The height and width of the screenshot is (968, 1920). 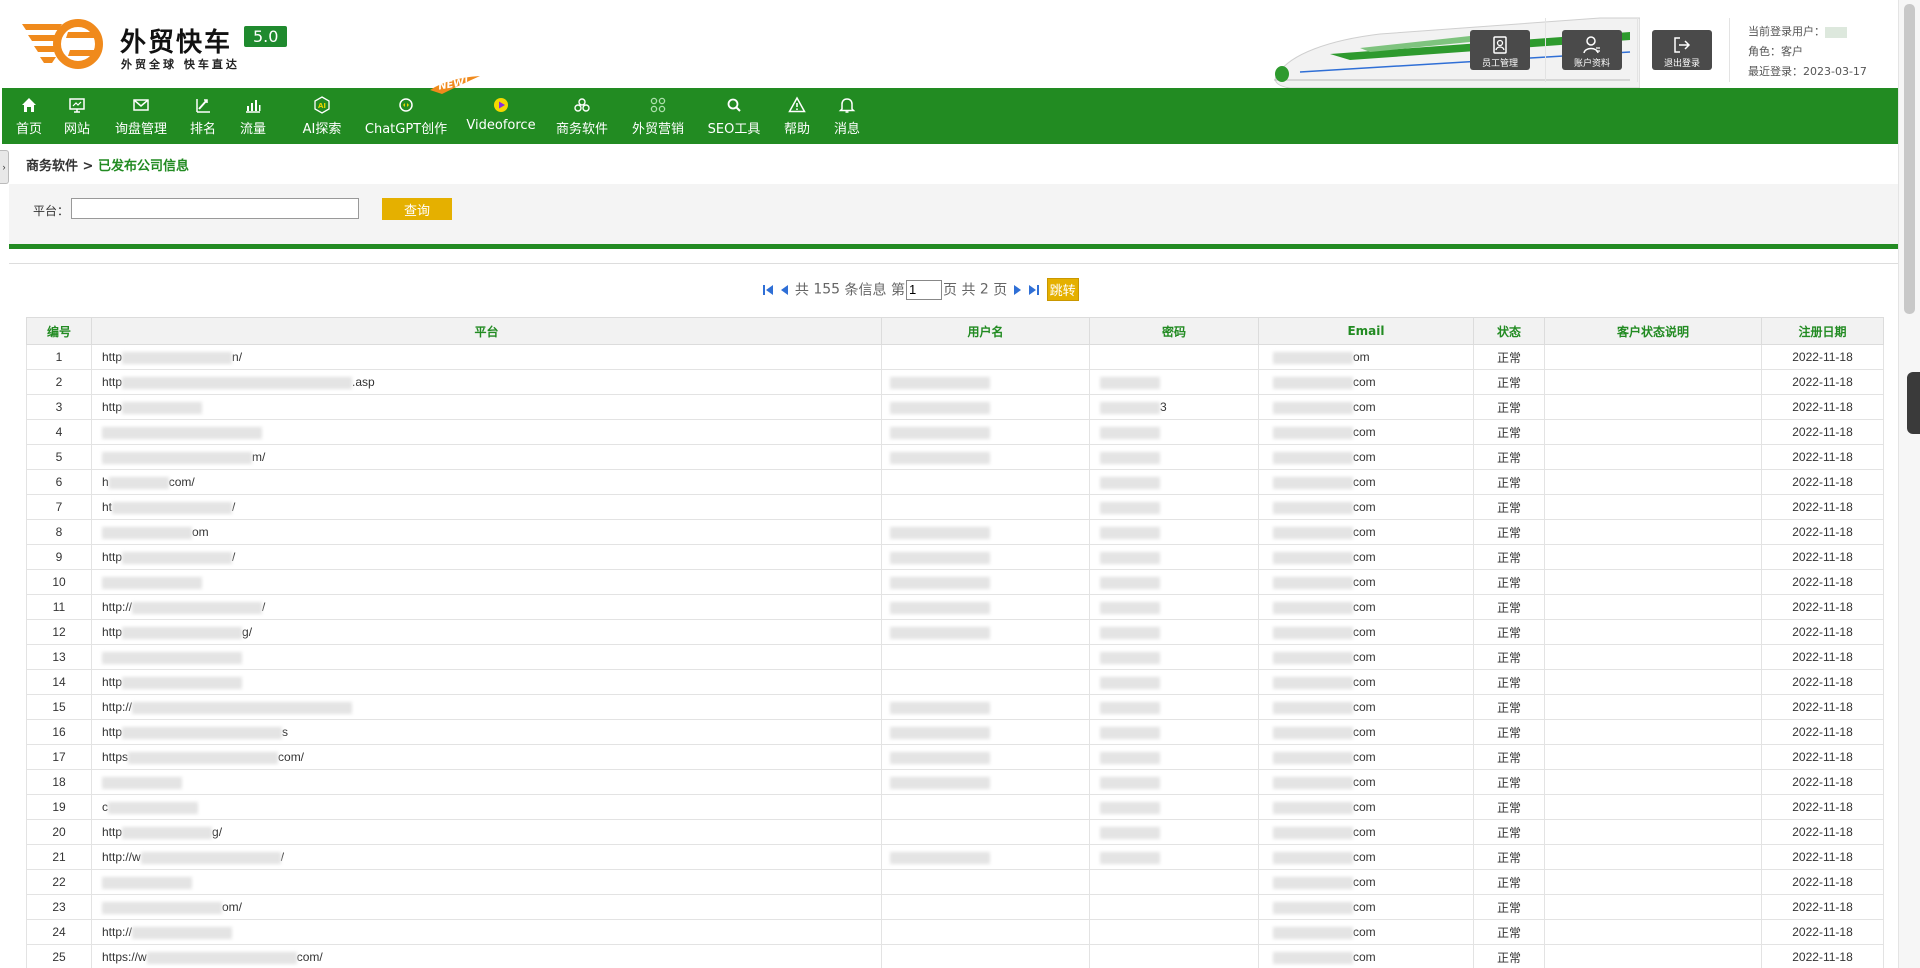 What do you see at coordinates (955, 432) in the screenshot?
I see `table-row: 4 com 正常 2022-11-18` at bounding box center [955, 432].